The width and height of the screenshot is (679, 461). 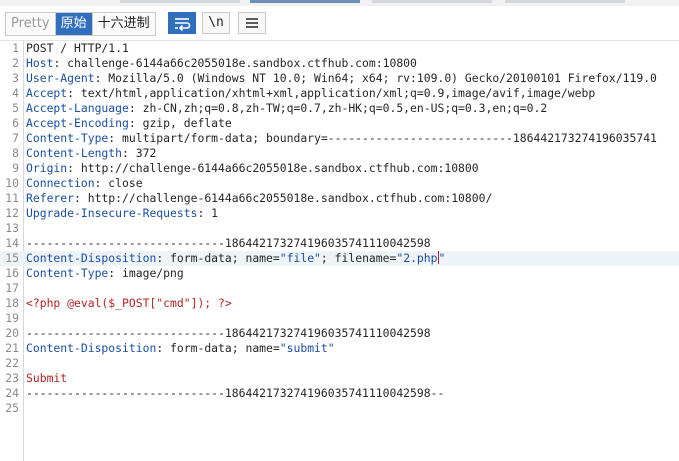 I want to click on header-name: Accept-Language, so click(x=77, y=108).